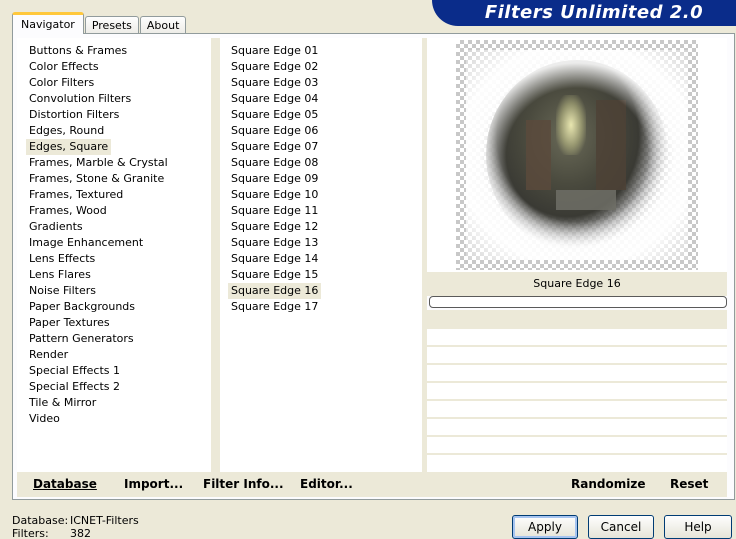 This screenshot has height=539, width=736. What do you see at coordinates (97, 178) in the screenshot?
I see `category-item-label: Frames, Stone & Granite` at bounding box center [97, 178].